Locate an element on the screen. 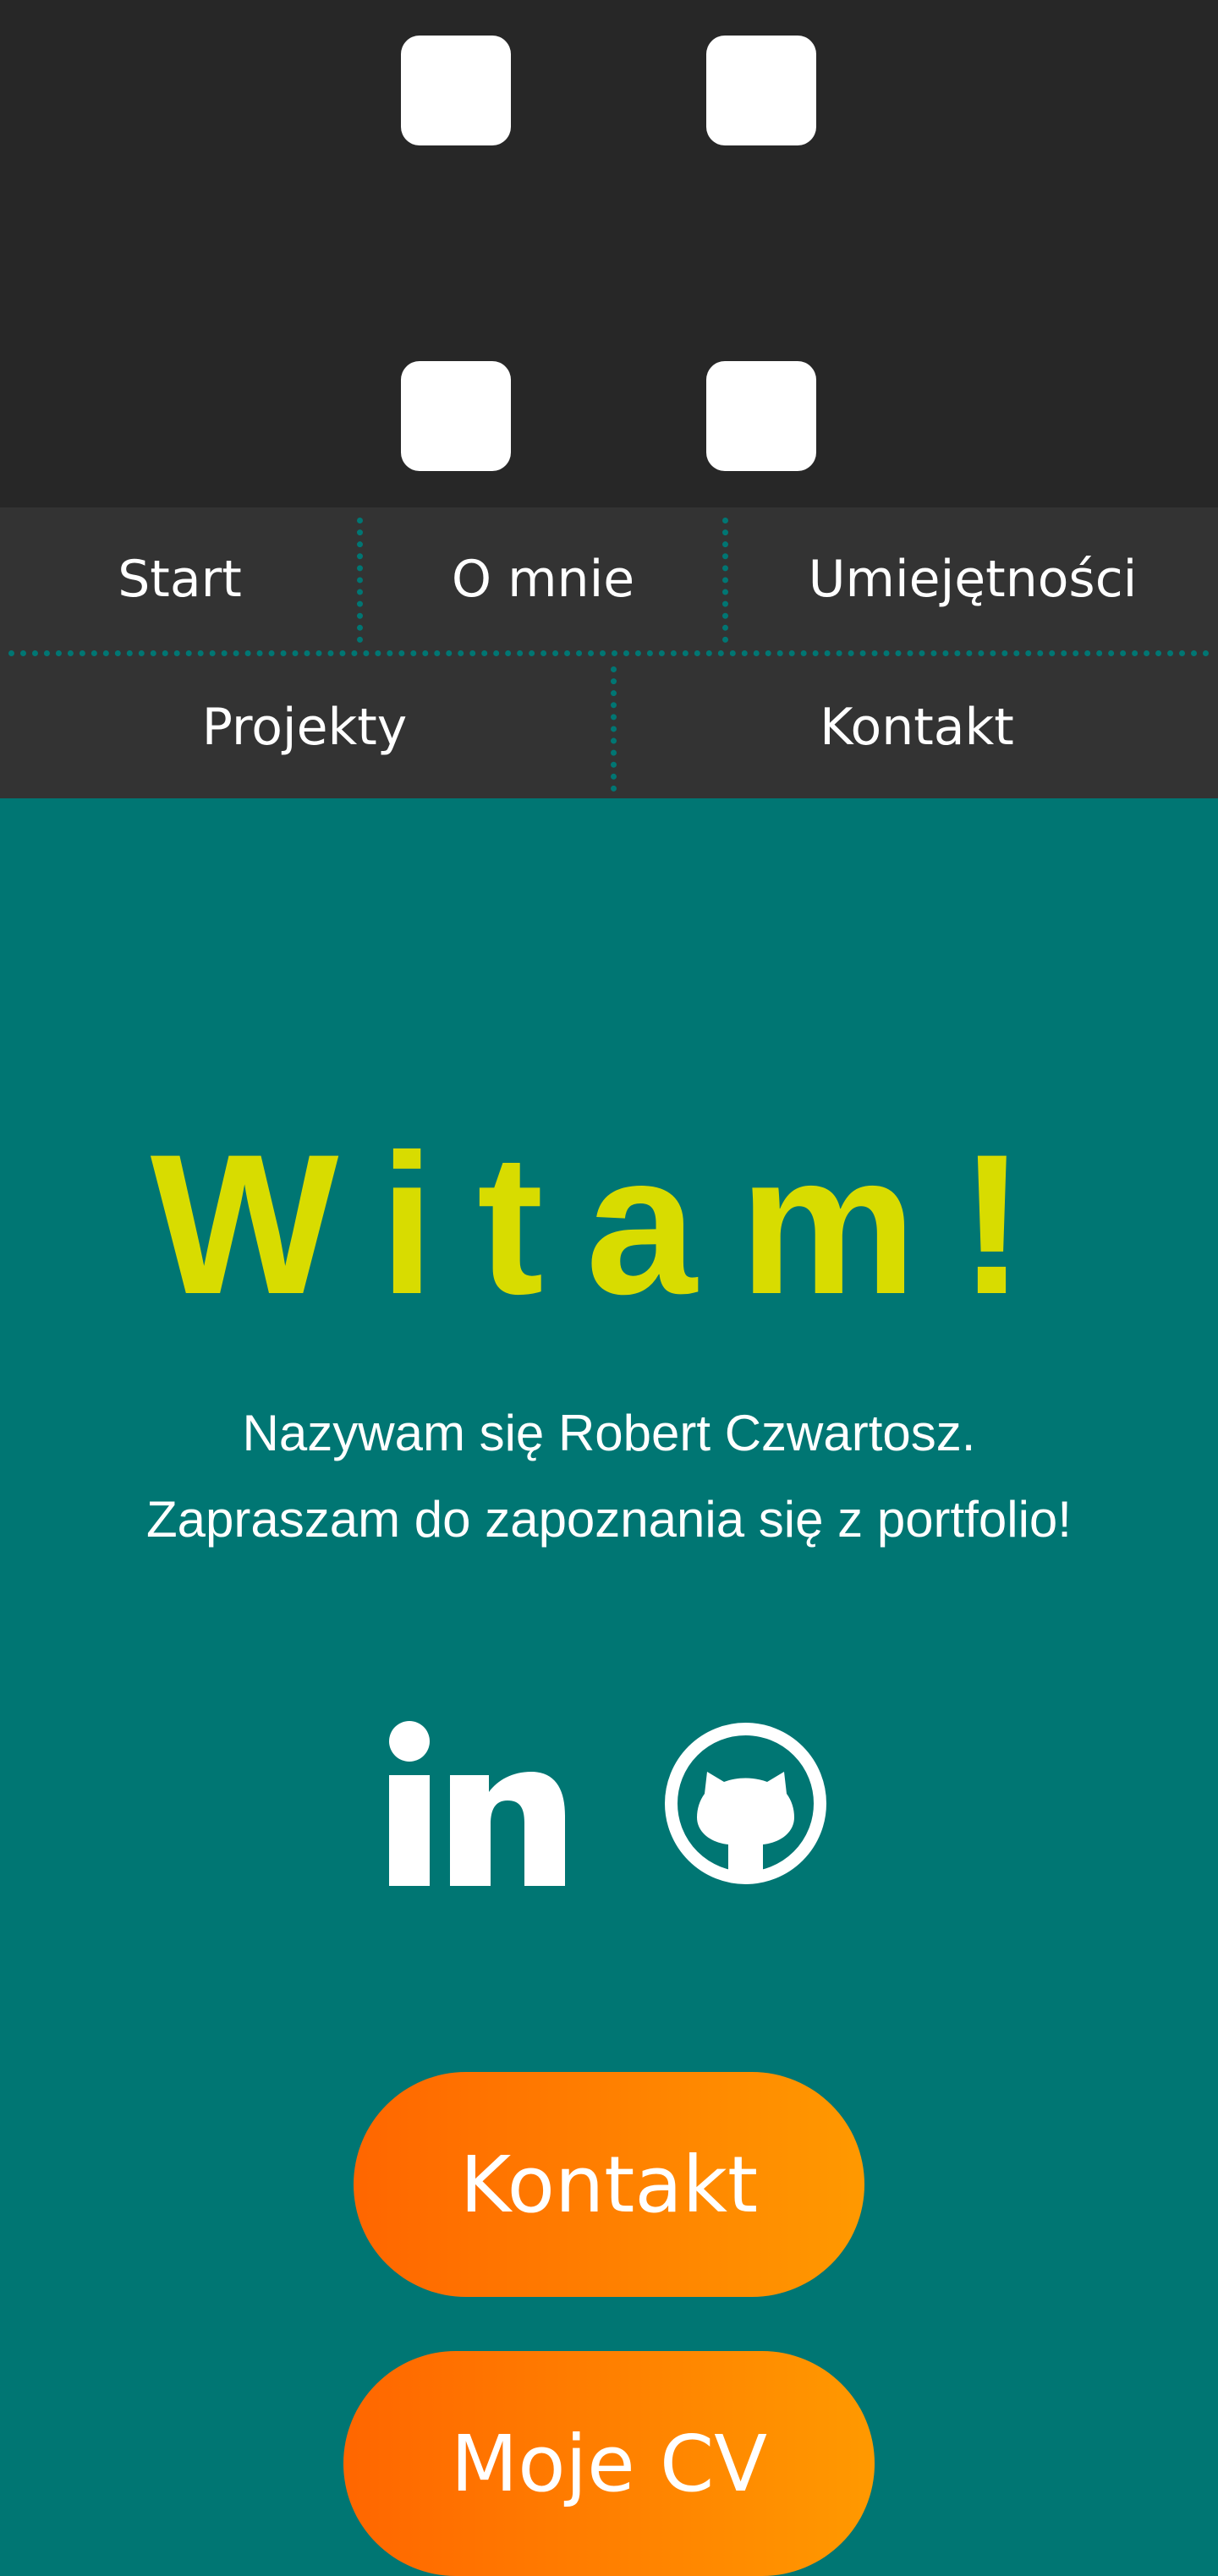 Image resolution: width=1218 pixels, height=2576 pixels. intro-line: Nazywam się Robert Czwartosz. is located at coordinates (609, 1433).